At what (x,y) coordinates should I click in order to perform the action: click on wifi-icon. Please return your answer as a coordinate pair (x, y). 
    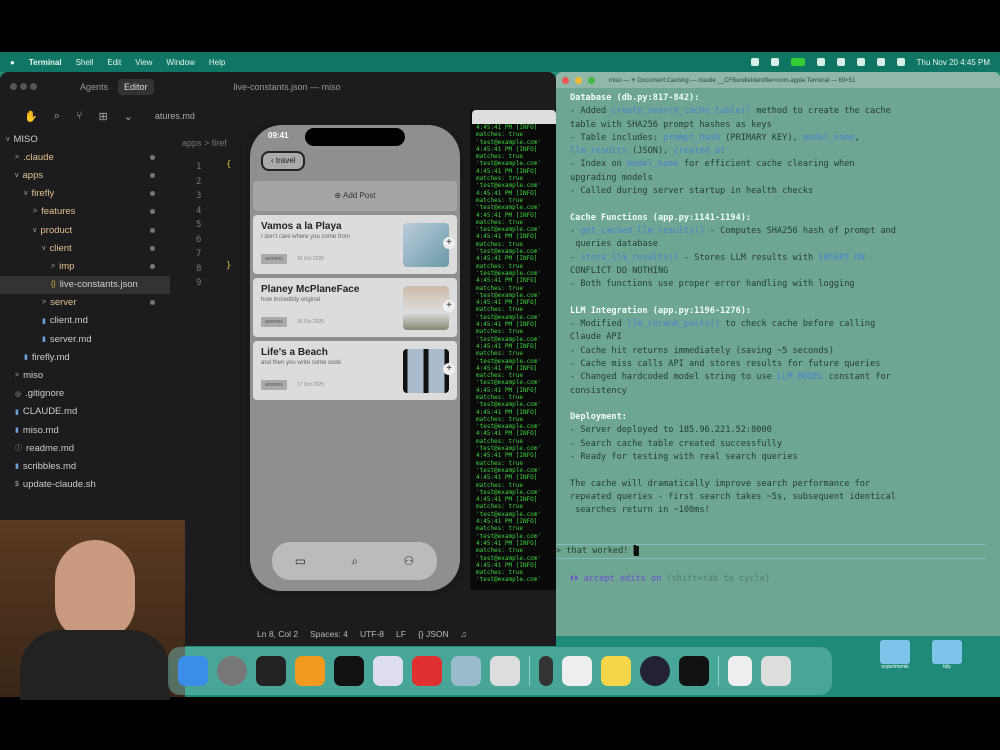
    Looking at the image, I should click on (880, 62).